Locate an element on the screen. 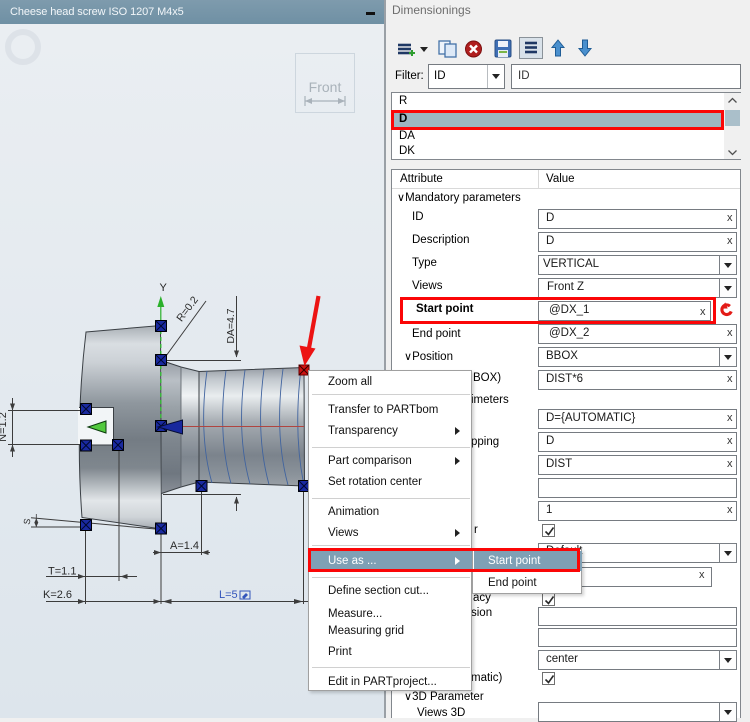 The image size is (750, 722). svg-text: T=1.1 is located at coordinates (62, 572).